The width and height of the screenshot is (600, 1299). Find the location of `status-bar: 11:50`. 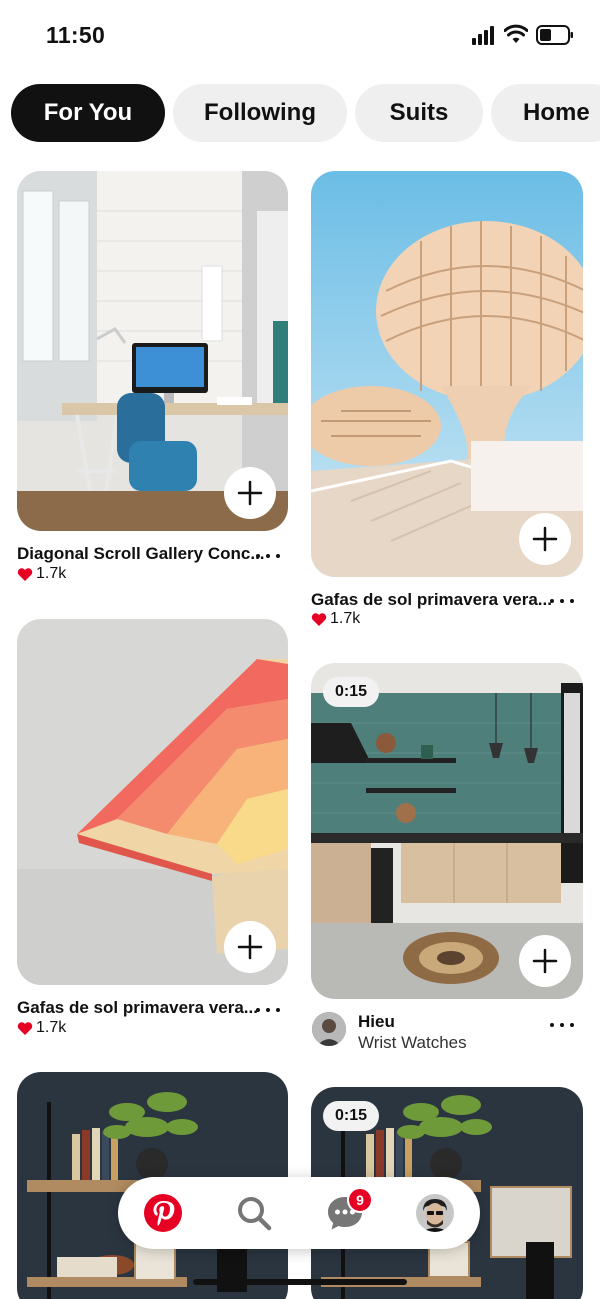

status-bar: 11:50 is located at coordinates (300, 35).